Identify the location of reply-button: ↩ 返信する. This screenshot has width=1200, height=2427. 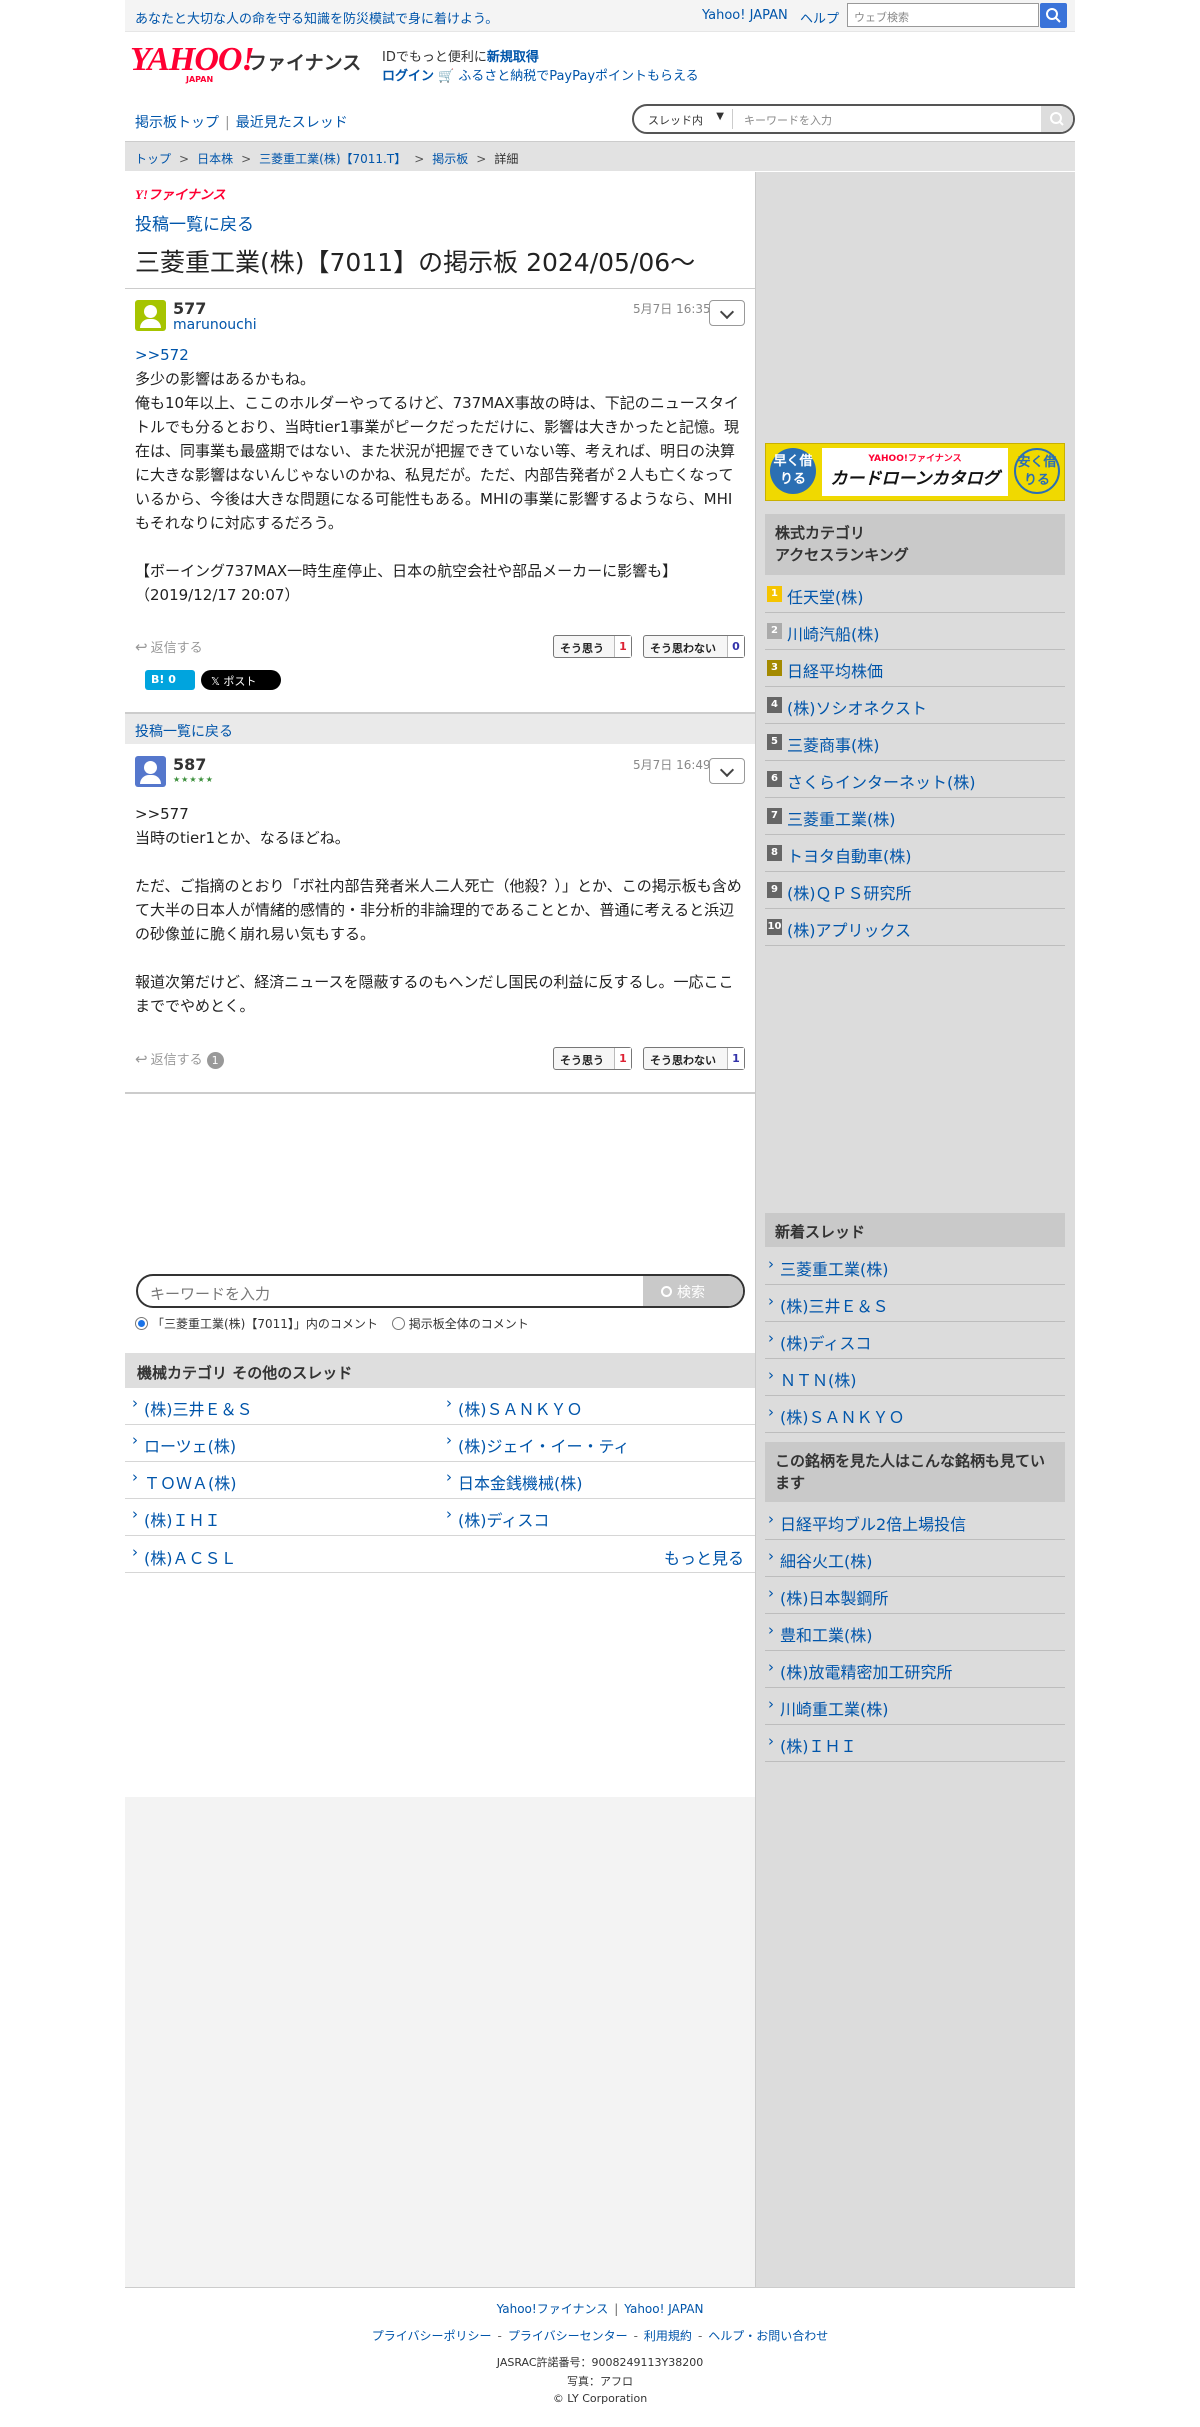
(169, 646).